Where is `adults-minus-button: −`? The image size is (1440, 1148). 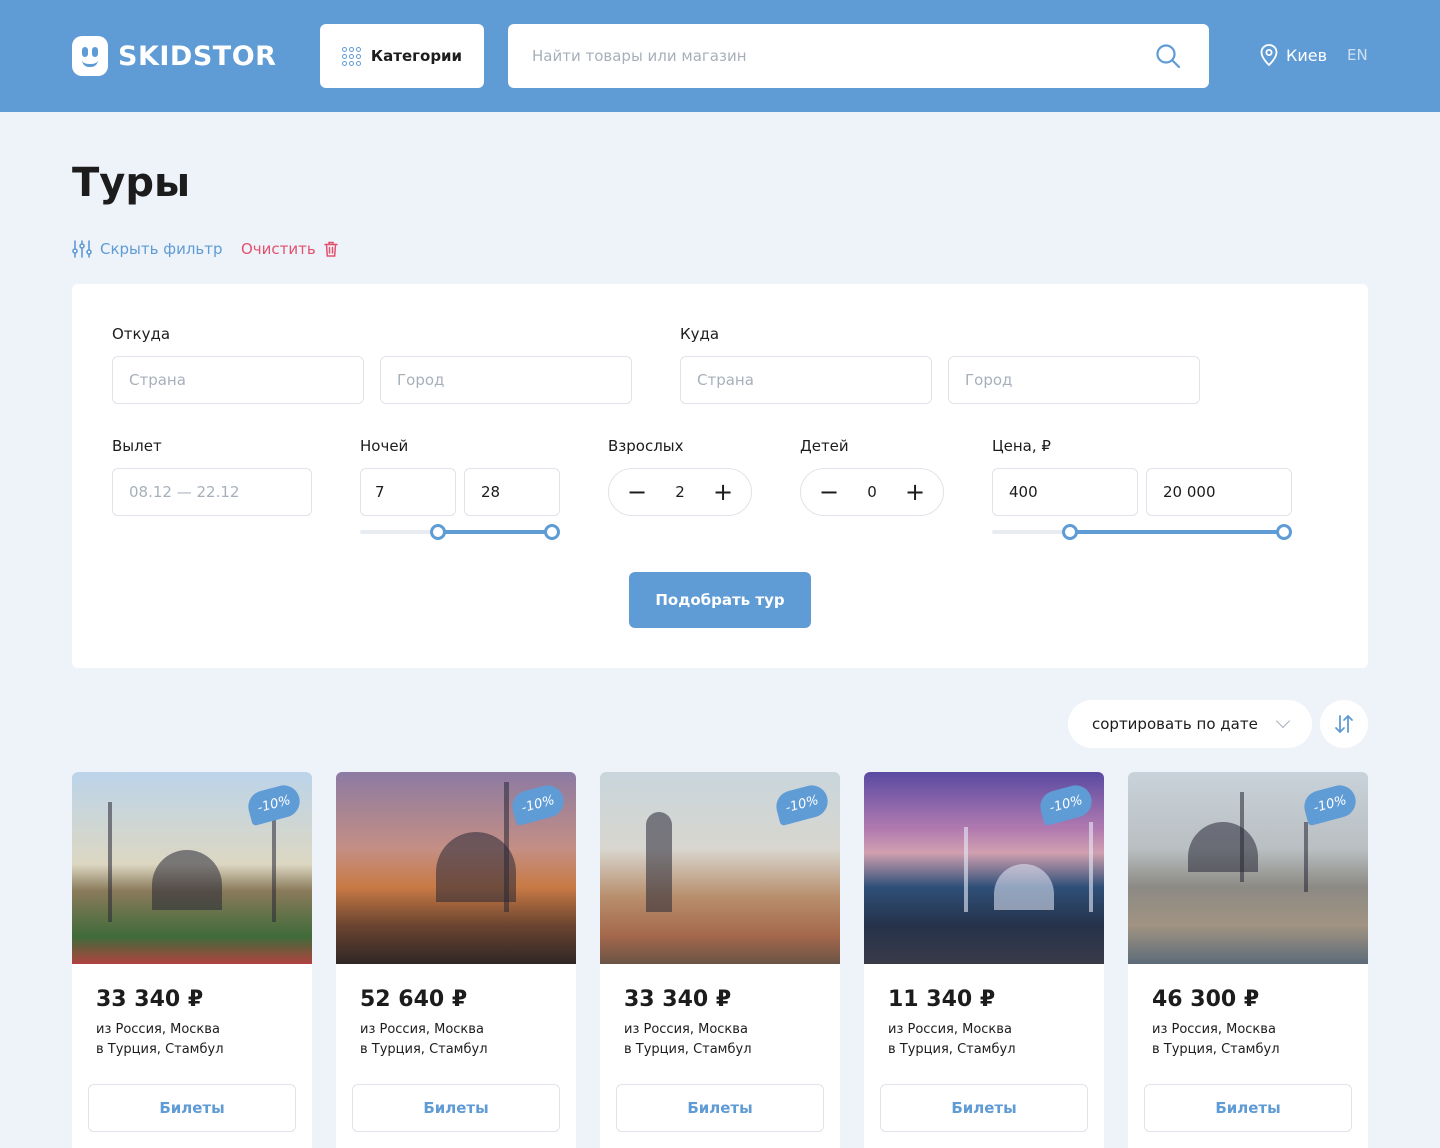 adults-minus-button: − is located at coordinates (637, 492).